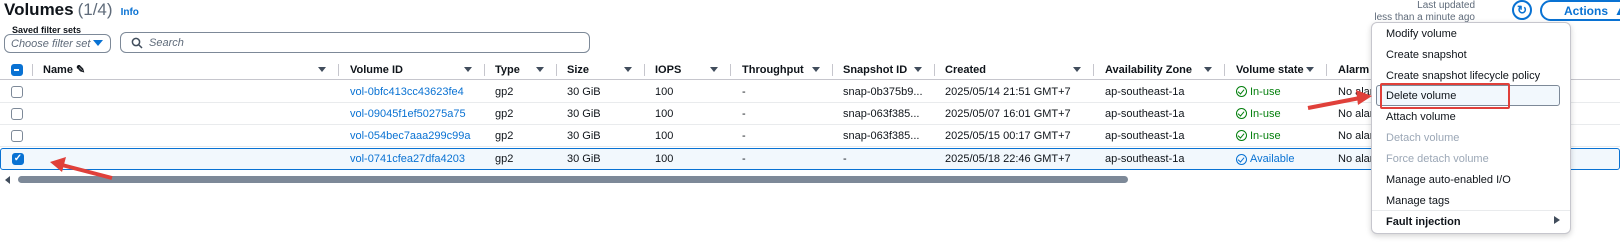  Describe the element at coordinates (81, 70) in the screenshot. I see `edit-icon: ✎` at that location.